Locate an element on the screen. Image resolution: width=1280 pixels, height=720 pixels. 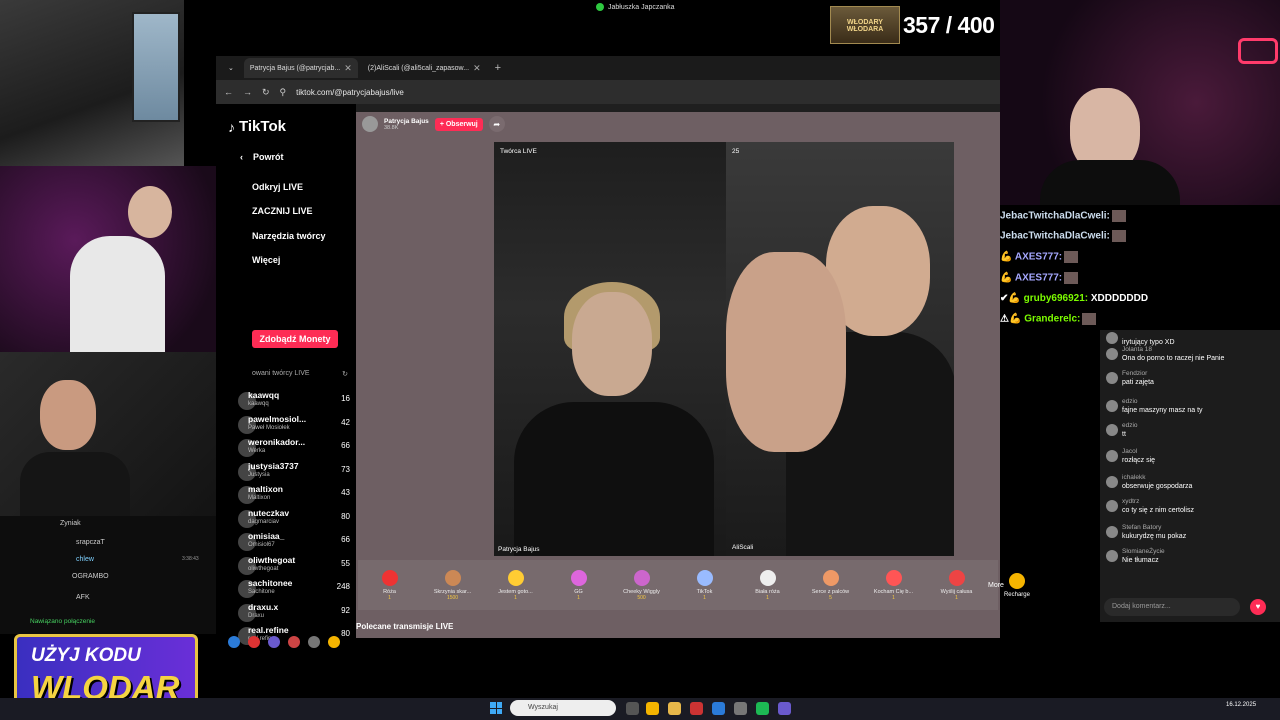
spotify-icon is located at coordinates (762, 708).